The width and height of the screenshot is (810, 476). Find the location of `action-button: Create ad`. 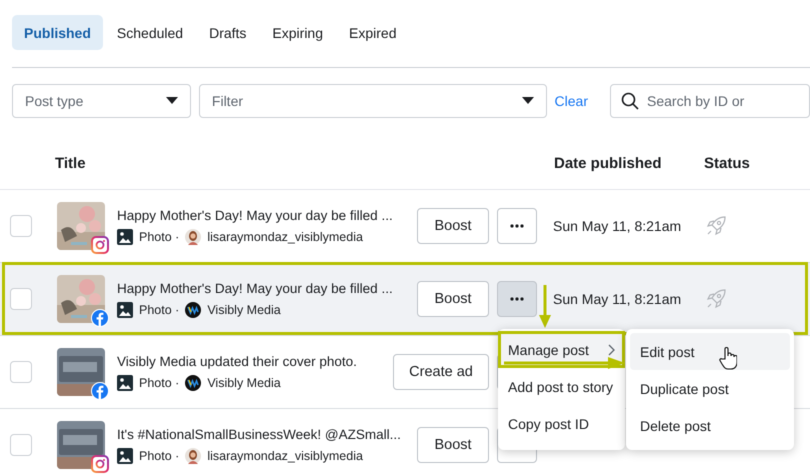

action-button: Create ad is located at coordinates (441, 372).